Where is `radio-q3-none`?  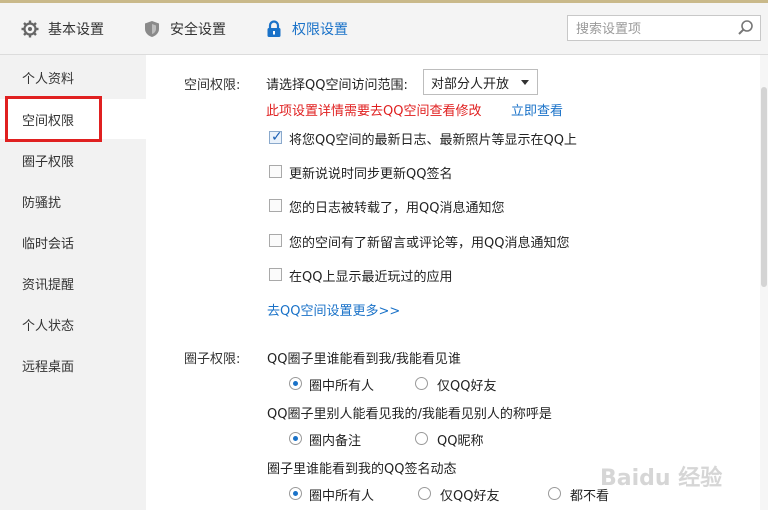 radio-q3-none is located at coordinates (554, 493).